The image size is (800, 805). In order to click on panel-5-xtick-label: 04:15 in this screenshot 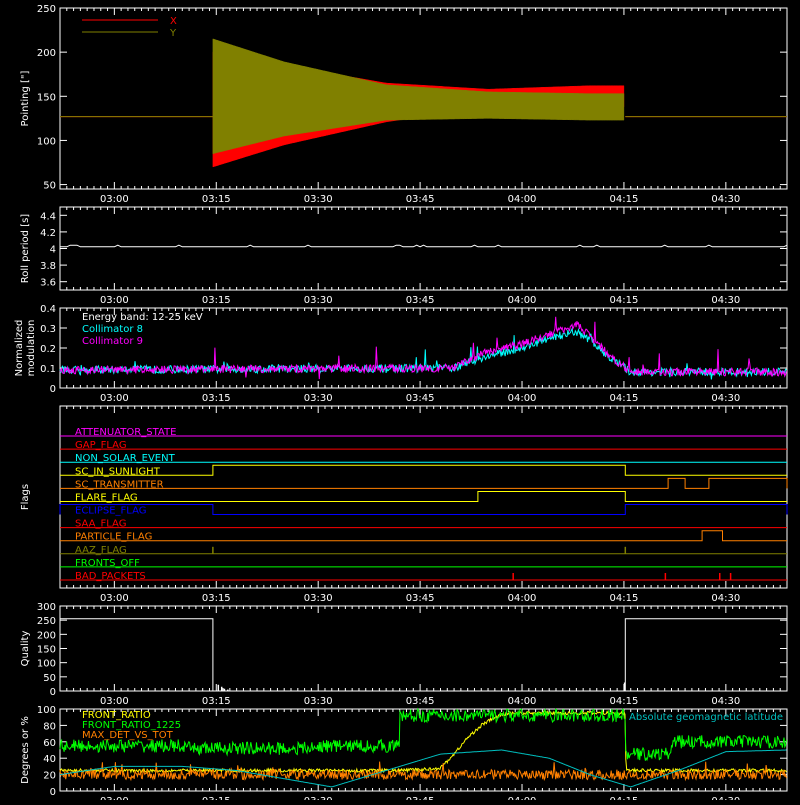, I will do `click(624, 798)`.